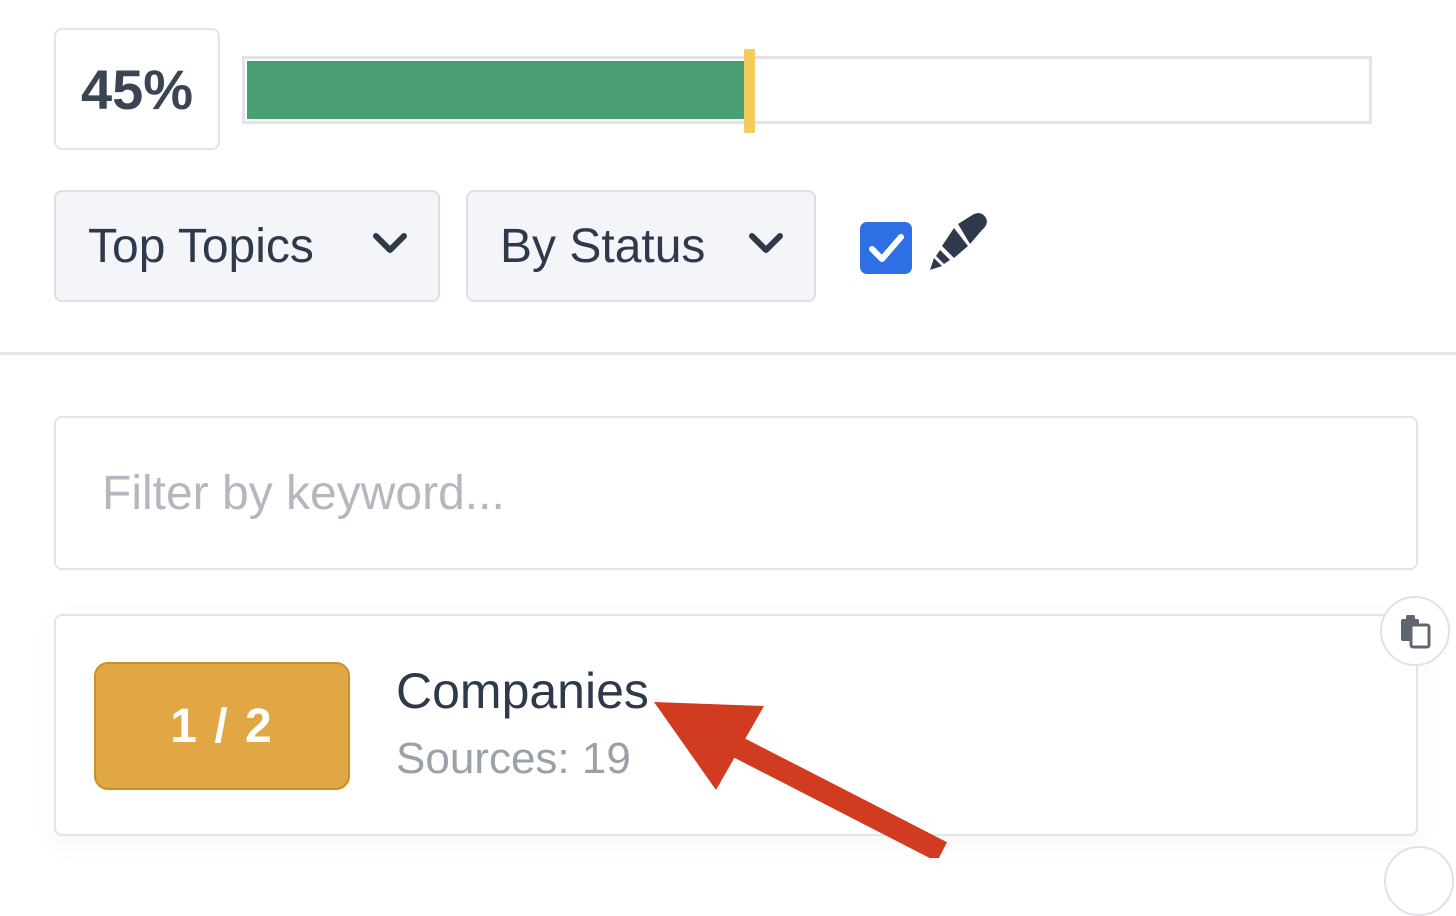 This screenshot has width=1456, height=916. Describe the element at coordinates (807, 91) in the screenshot. I see `progress-bar` at that location.